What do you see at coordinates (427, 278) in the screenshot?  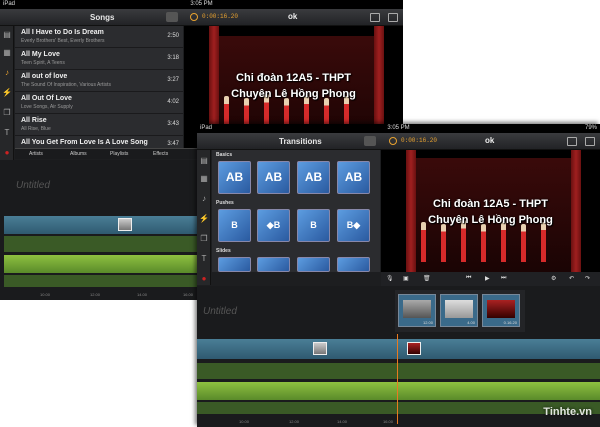 I see `trash-icon: 🗑` at bounding box center [427, 278].